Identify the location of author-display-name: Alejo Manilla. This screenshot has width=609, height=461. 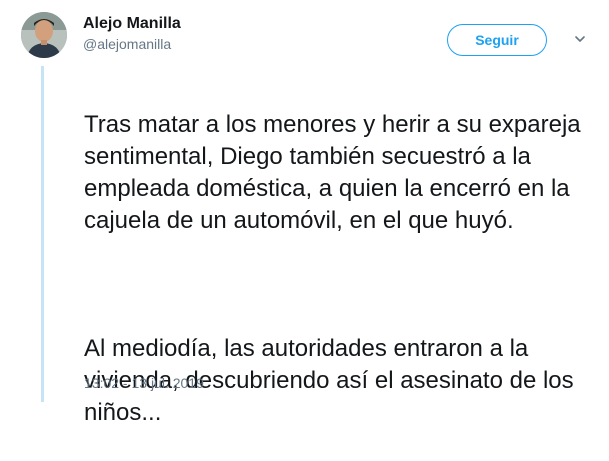
(132, 24).